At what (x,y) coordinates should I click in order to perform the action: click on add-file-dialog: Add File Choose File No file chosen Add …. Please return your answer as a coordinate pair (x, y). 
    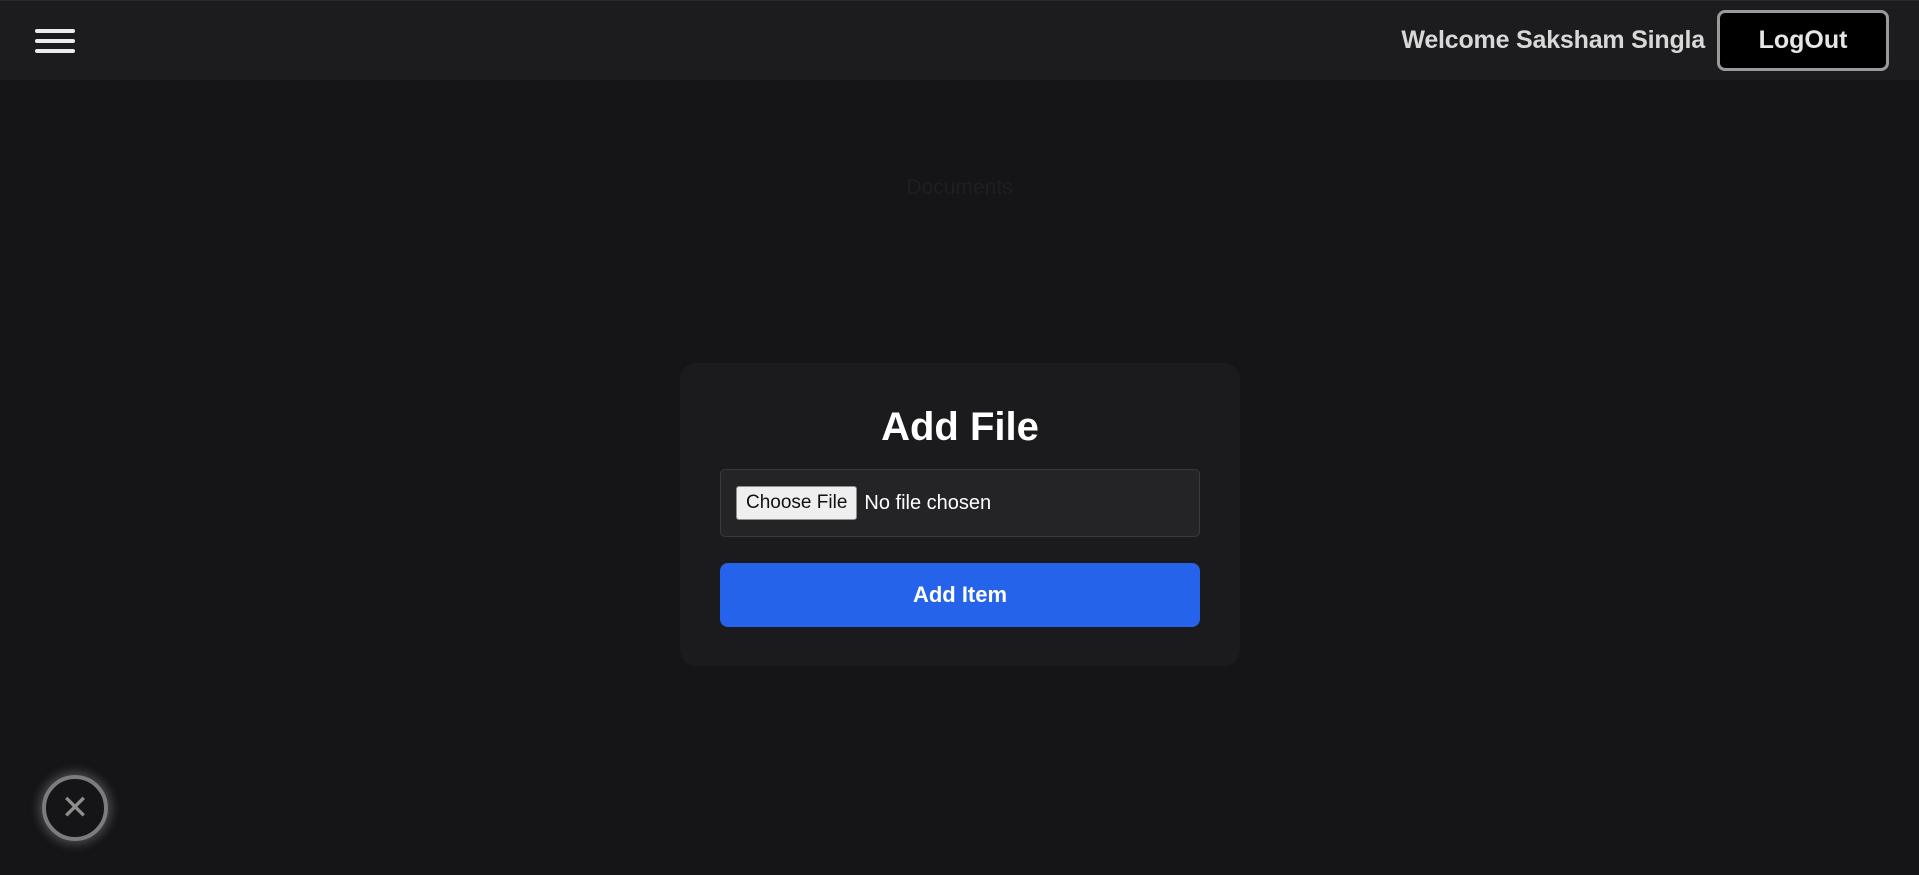
    Looking at the image, I should click on (960, 514).